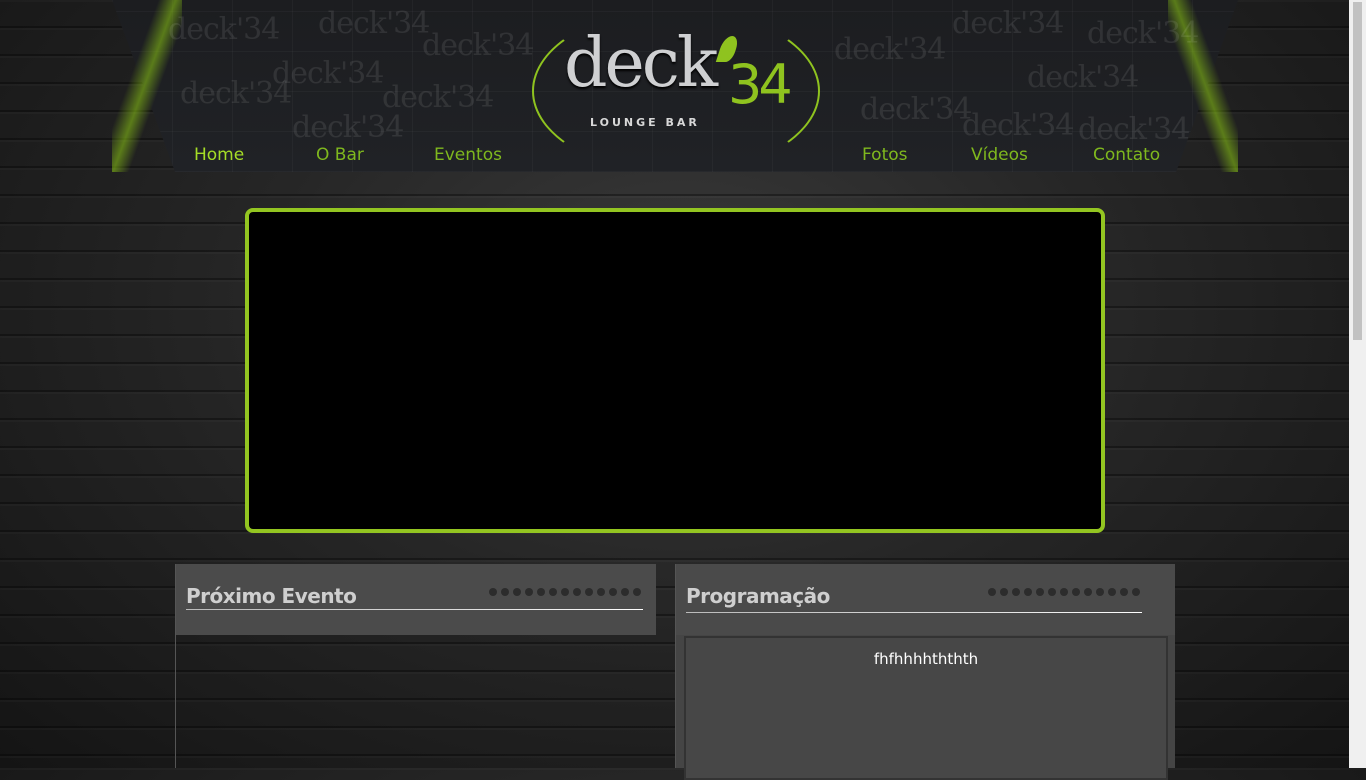  Describe the element at coordinates (645, 122) in the screenshot. I see `logo-tagline: LOUNGE BAR` at that location.